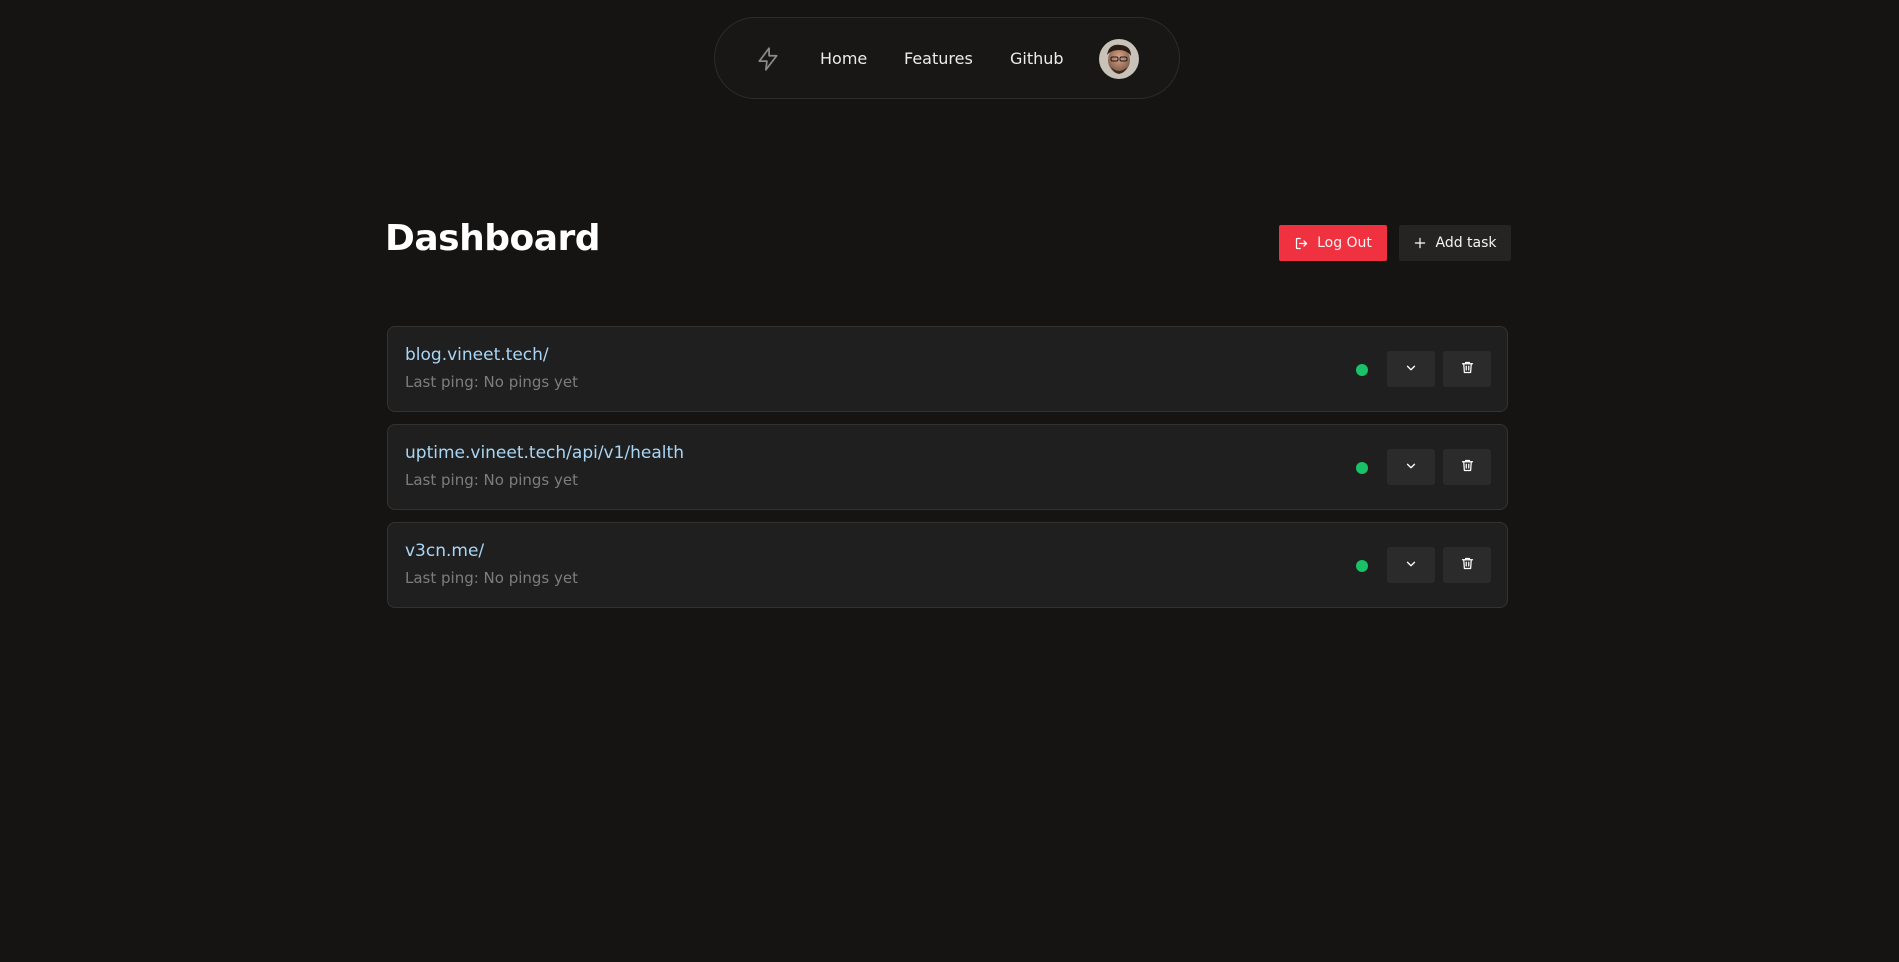 The image size is (1899, 962). Describe the element at coordinates (493, 238) in the screenshot. I see `page-title: Dashboard` at that location.